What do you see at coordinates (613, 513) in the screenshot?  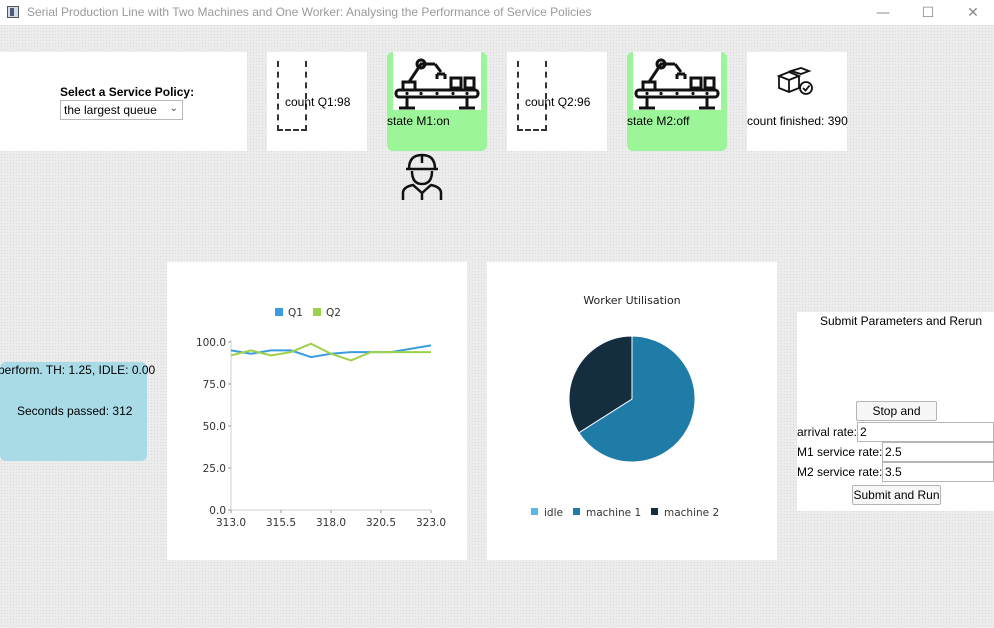 I see `pie-legend-label-machine-1: machine 1` at bounding box center [613, 513].